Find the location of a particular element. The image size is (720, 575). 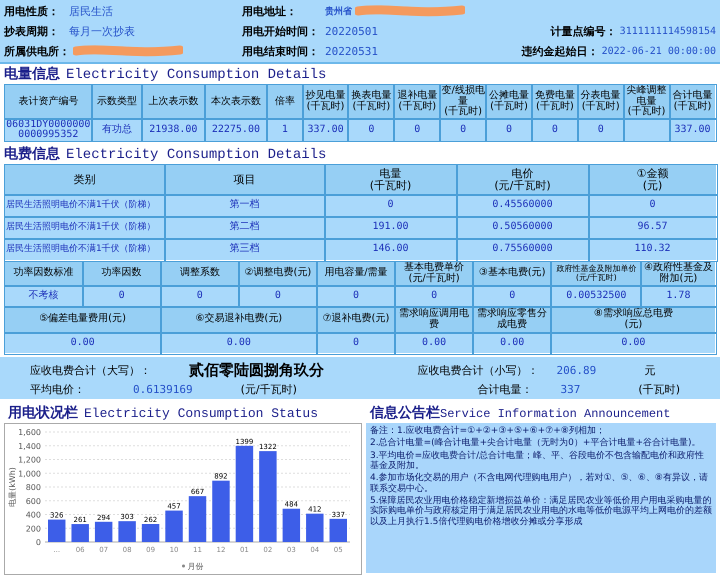

axis-title: 月份 is located at coordinates (193, 566).